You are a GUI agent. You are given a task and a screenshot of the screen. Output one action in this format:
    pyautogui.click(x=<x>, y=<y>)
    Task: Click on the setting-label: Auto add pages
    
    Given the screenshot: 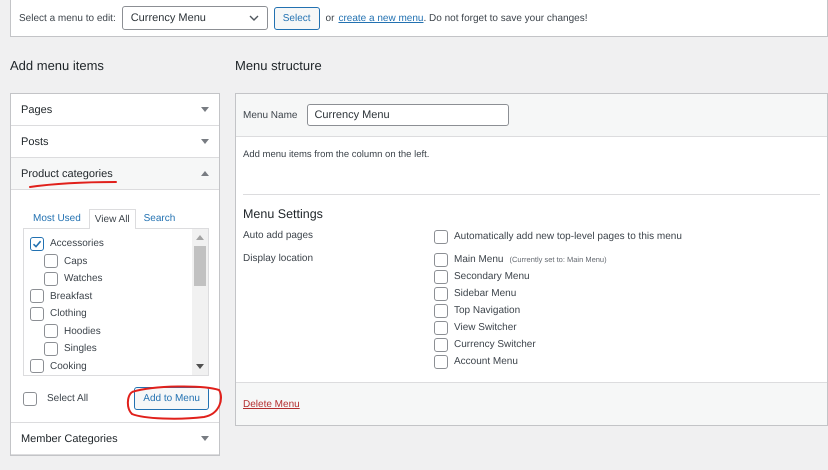 What is the action you would take?
    pyautogui.click(x=278, y=236)
    